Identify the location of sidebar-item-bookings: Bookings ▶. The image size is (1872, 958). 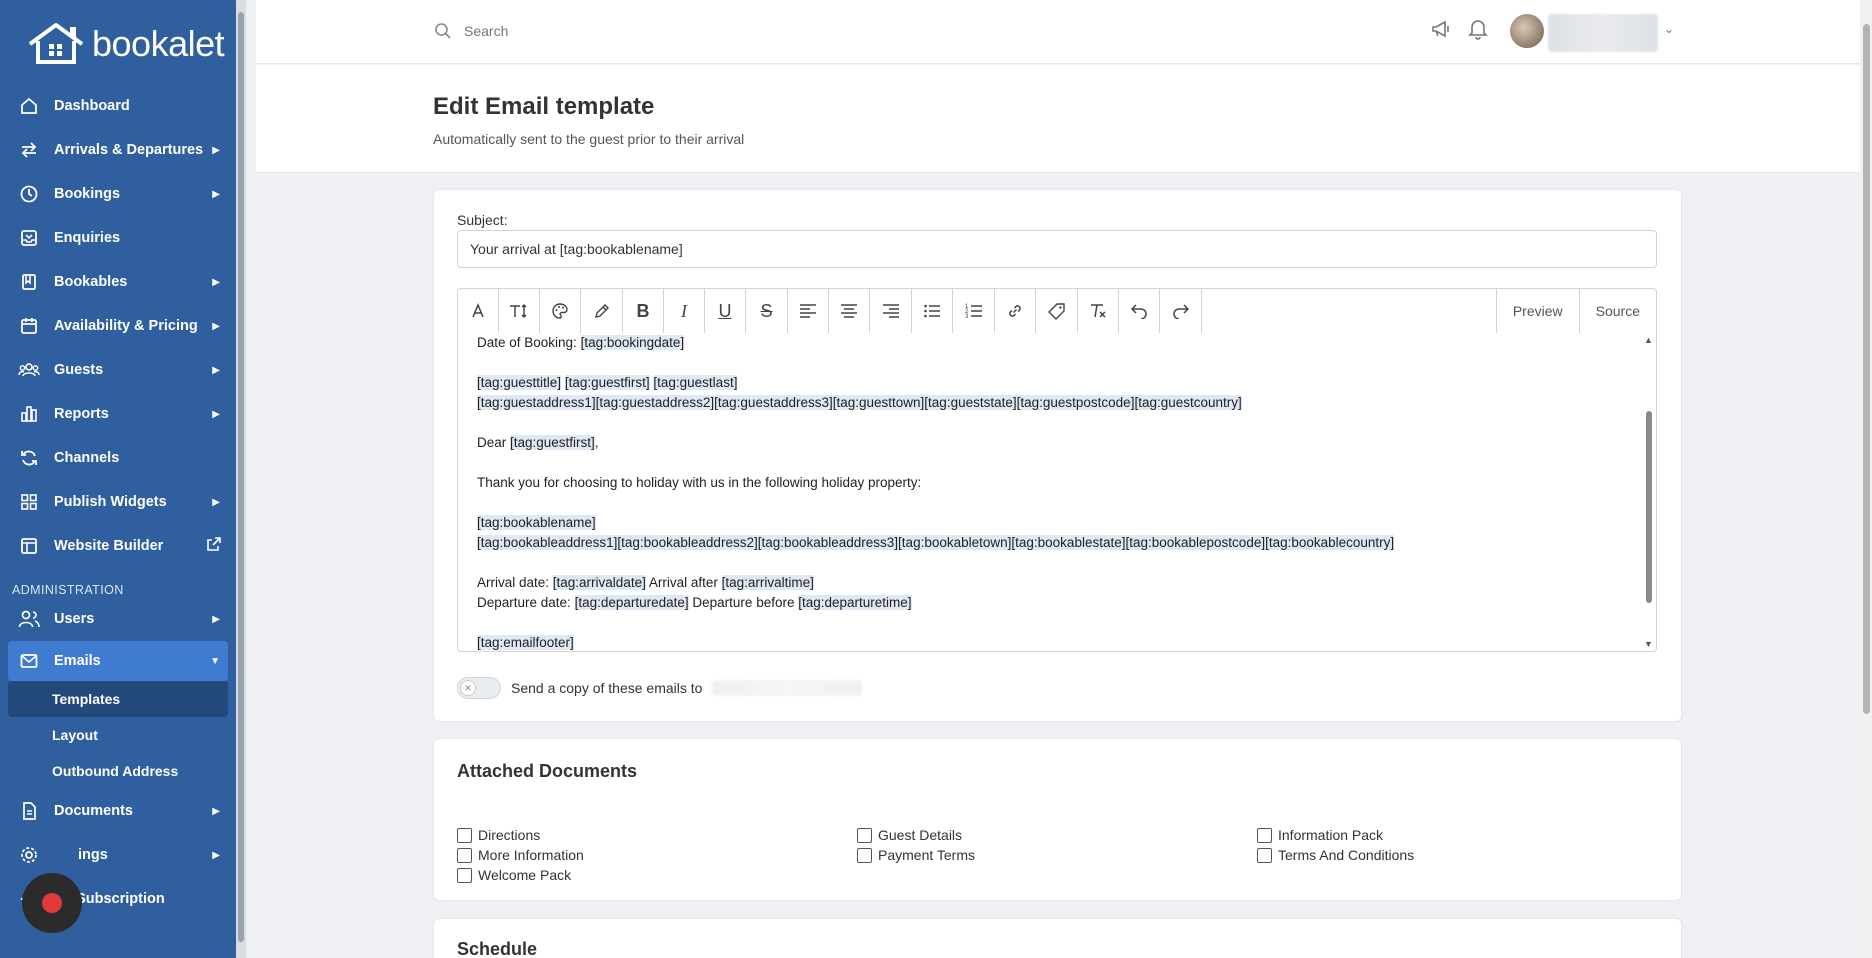
(118, 194).